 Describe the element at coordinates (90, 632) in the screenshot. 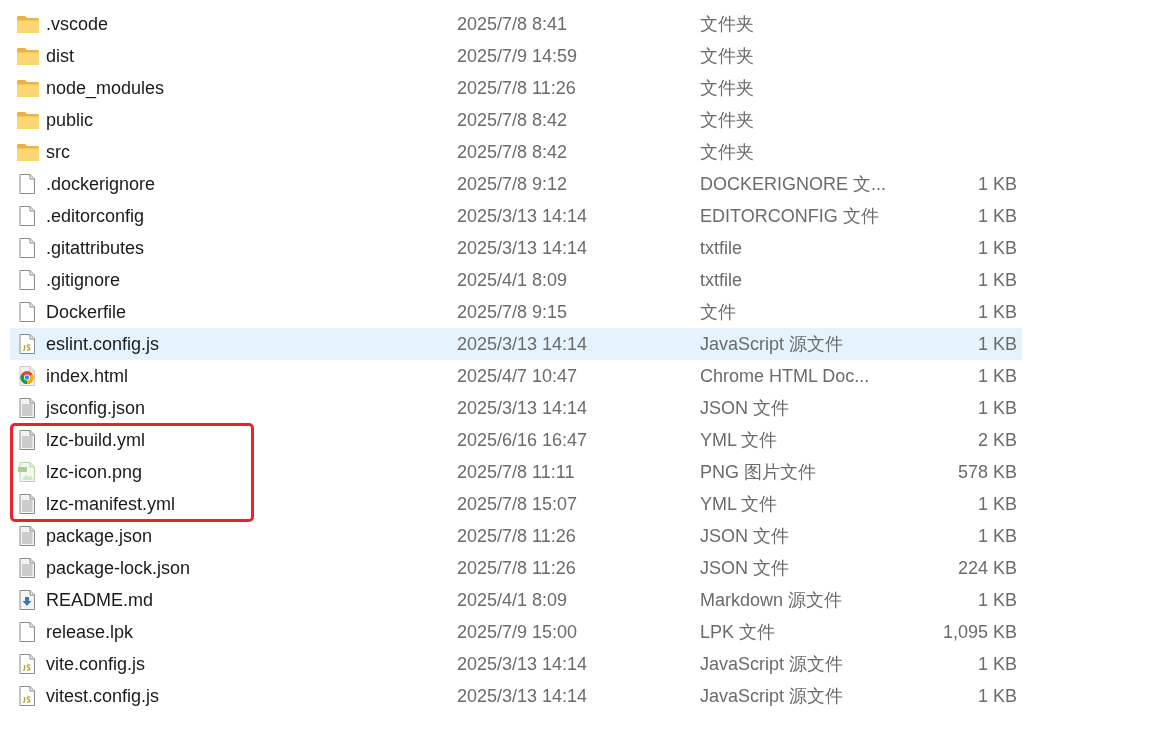

I see `file-name: release.lpk` at that location.